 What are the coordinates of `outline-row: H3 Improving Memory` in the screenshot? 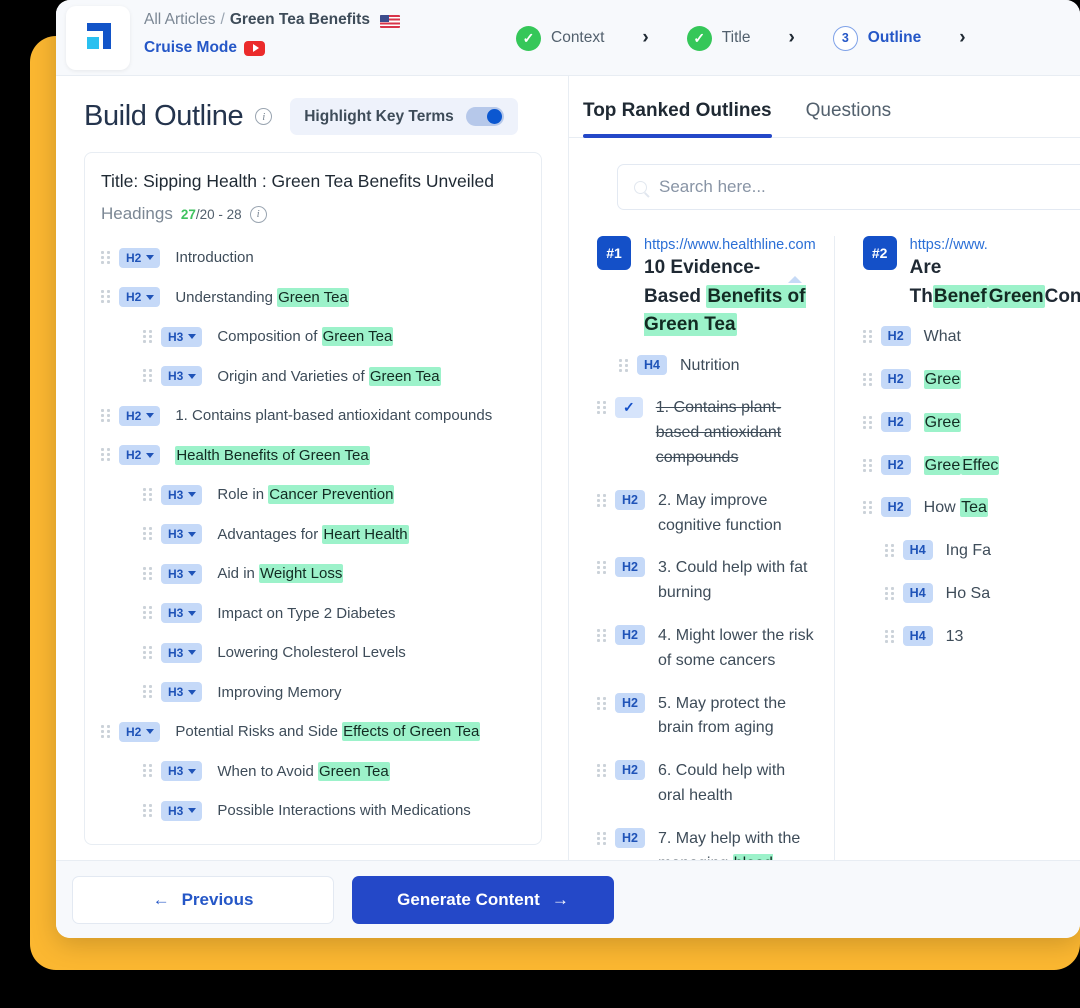 It's located at (313, 693).